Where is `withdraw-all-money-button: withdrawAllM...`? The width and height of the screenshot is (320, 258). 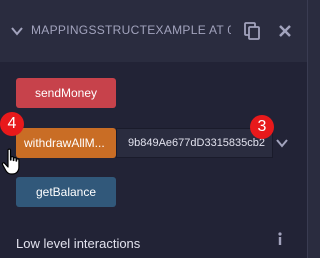
withdraw-all-money-button: withdrawAllM... is located at coordinates (66, 143).